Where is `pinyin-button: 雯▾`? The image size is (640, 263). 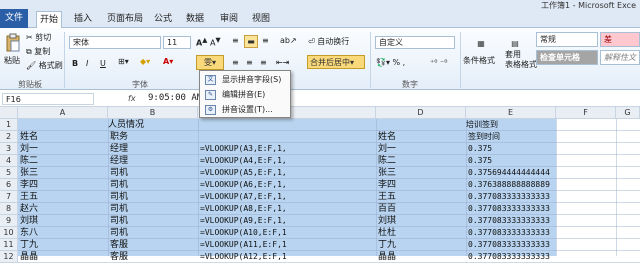
pinyin-button: 雯▾ is located at coordinates (210, 62).